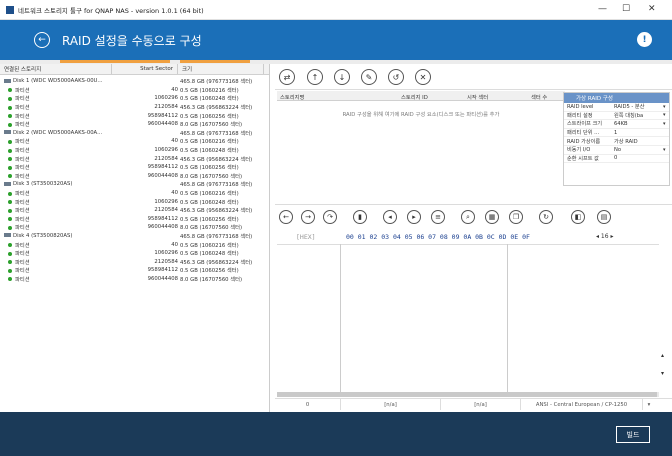 The width and height of the screenshot is (672, 456). Describe the element at coordinates (633, 434) in the screenshot. I see `build-button: 빌드` at that location.